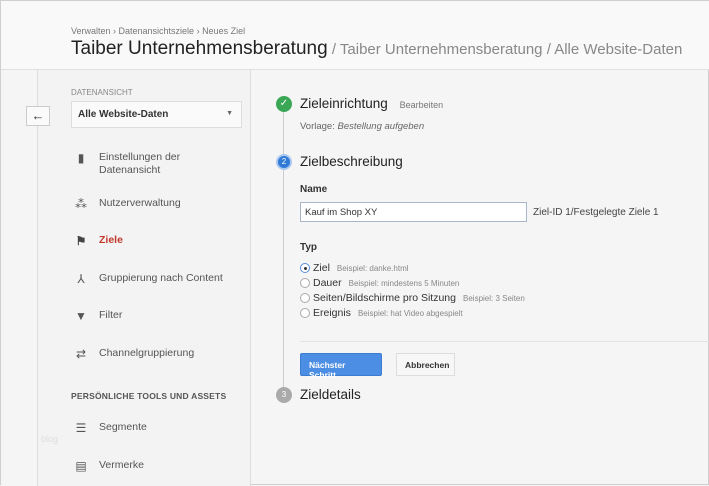 The width and height of the screenshot is (709, 486). Describe the element at coordinates (314, 189) in the screenshot. I see `name-label: Name` at that location.